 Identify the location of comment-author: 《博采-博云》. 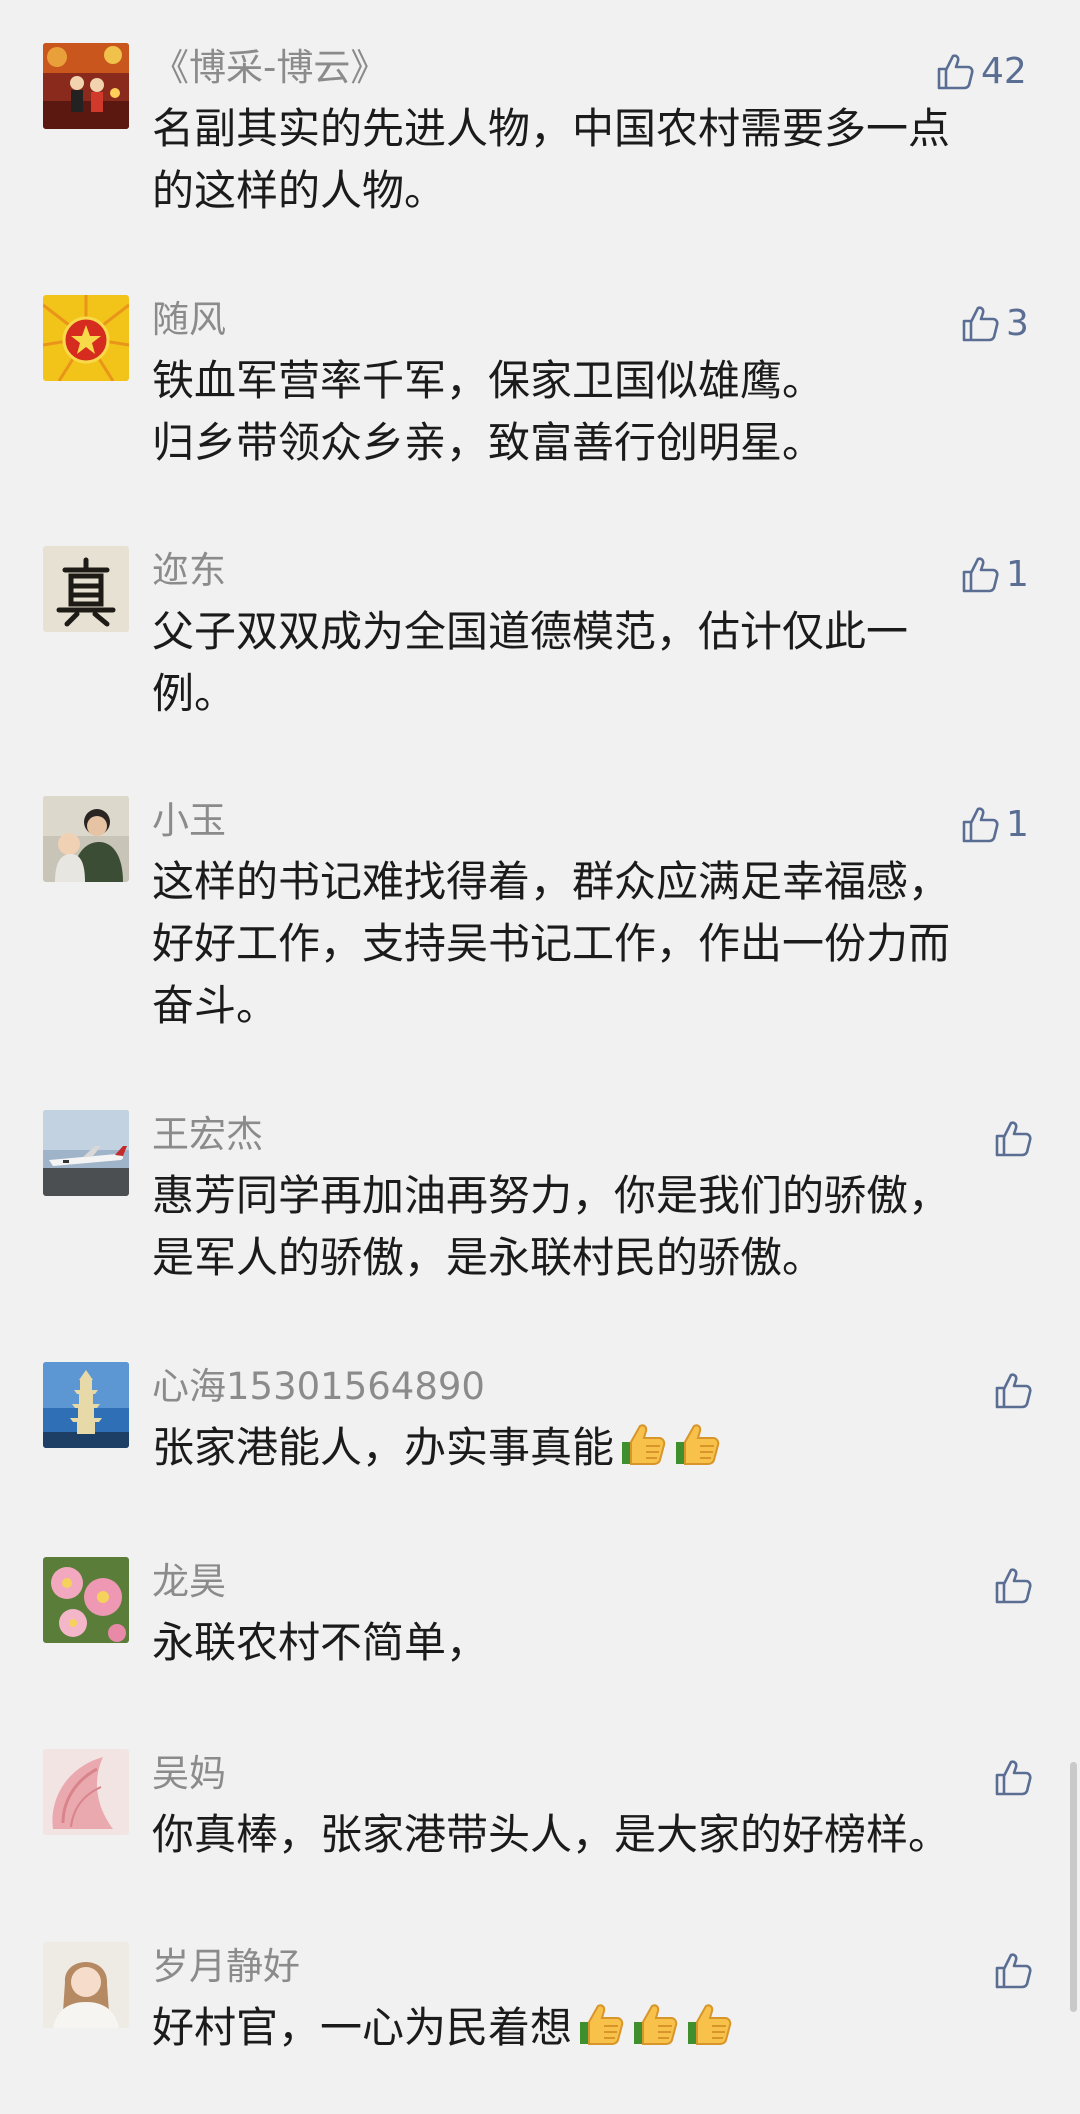
(269, 68).